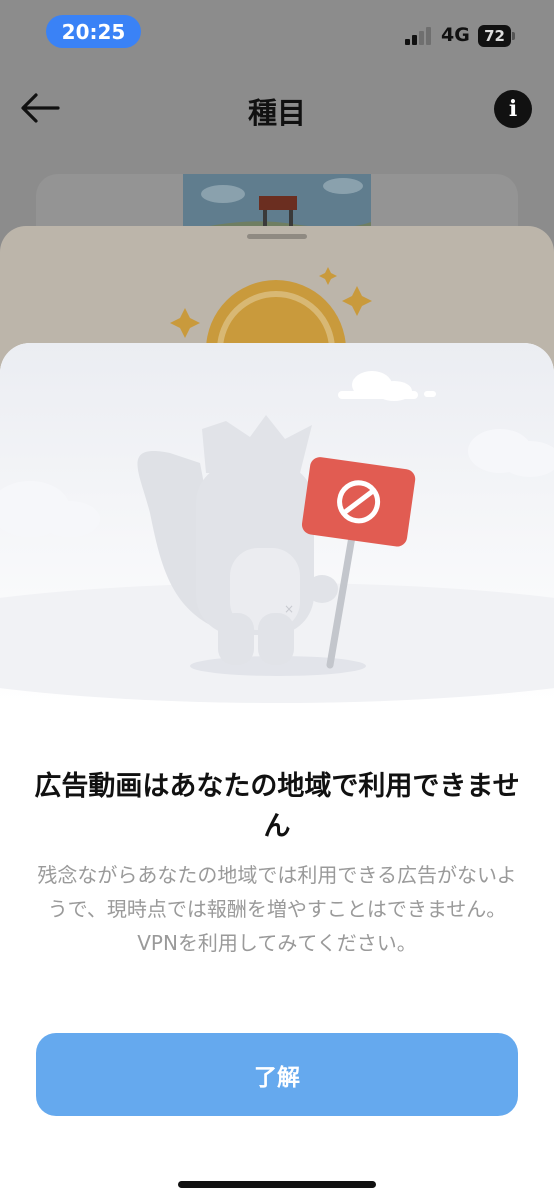 The width and height of the screenshot is (554, 1200). What do you see at coordinates (420, 36) in the screenshot?
I see `cellular-signal-icon` at bounding box center [420, 36].